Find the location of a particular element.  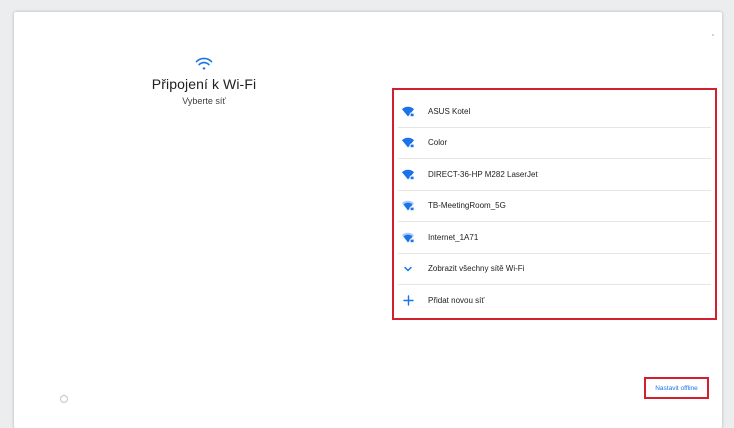

accessibility-icon is located at coordinates (64, 399).